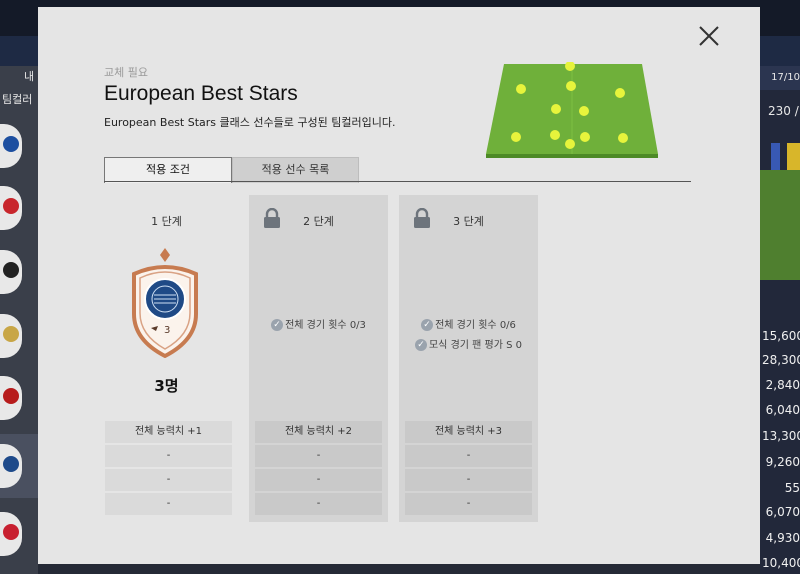 This screenshot has width=800, height=574. What do you see at coordinates (468, 221) in the screenshot?
I see `stage-label: 3 단계` at bounding box center [468, 221].